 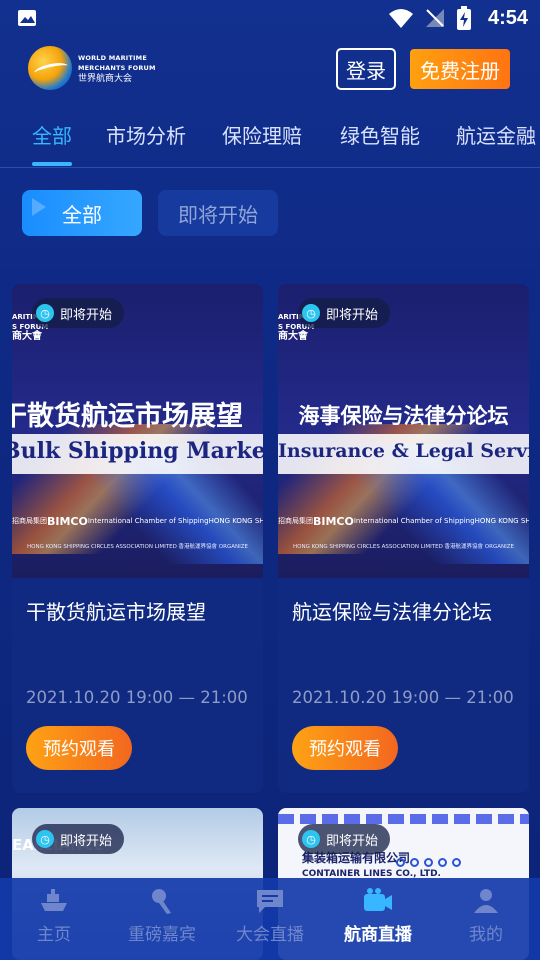 I want to click on tab-market-analysis: 市场分析, so click(x=146, y=134).